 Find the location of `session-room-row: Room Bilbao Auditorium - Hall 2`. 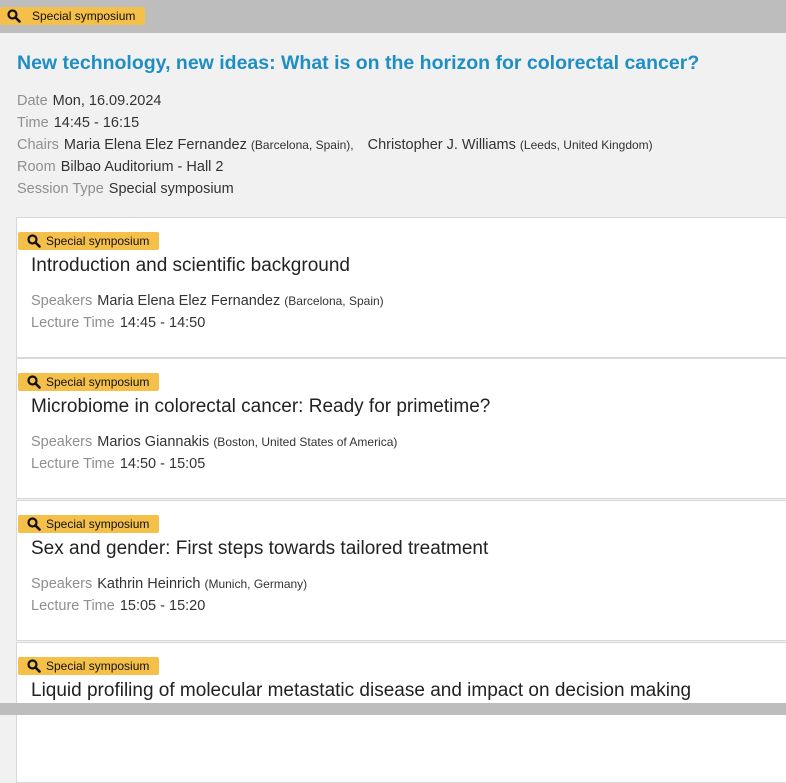

session-room-row: Room Bilbao Auditorium - Hall 2 is located at coordinates (335, 167).